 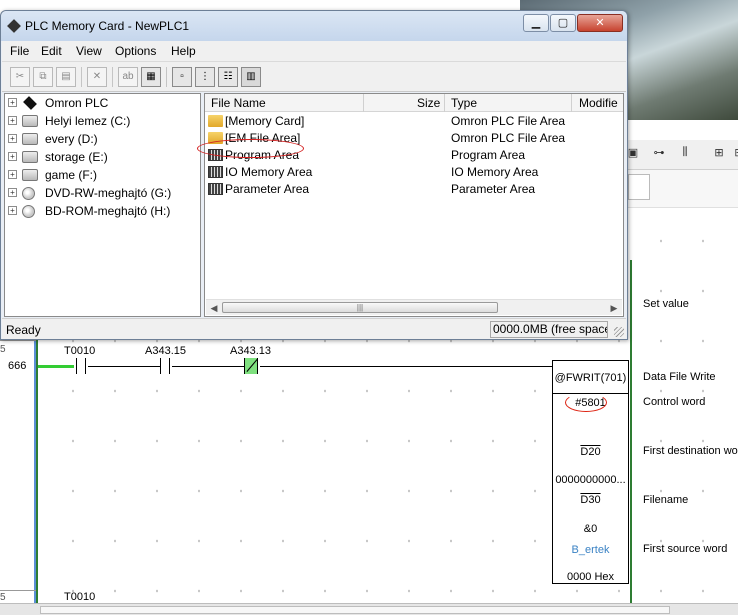 What do you see at coordinates (614, 308) in the screenshot?
I see `scroll-right-icon: ▶` at bounding box center [614, 308].